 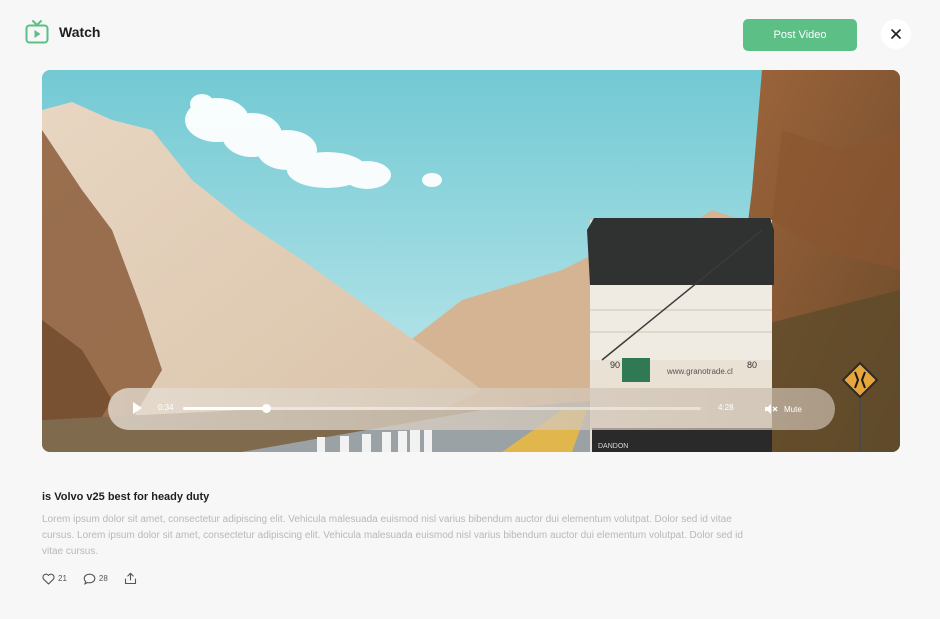 What do you see at coordinates (752, 365) in the screenshot?
I see `truck-number: 80` at bounding box center [752, 365].